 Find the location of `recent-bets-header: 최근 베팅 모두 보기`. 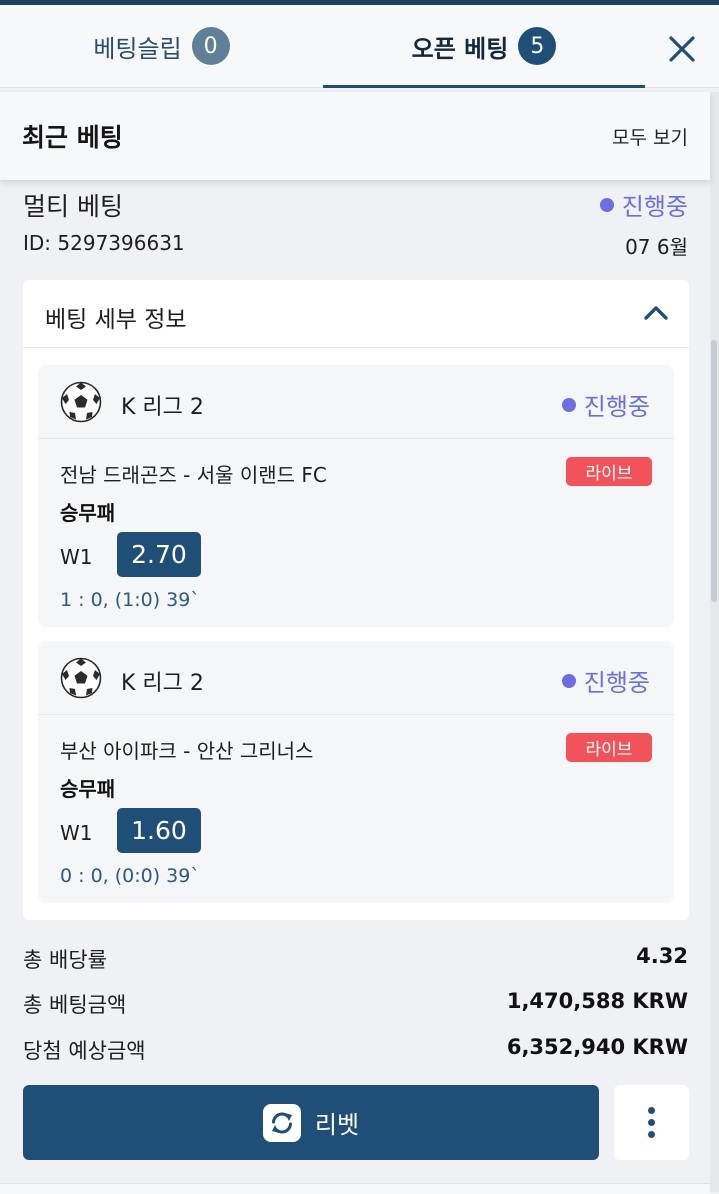

recent-bets-header: 최근 베팅 모두 보기 is located at coordinates (355, 136).